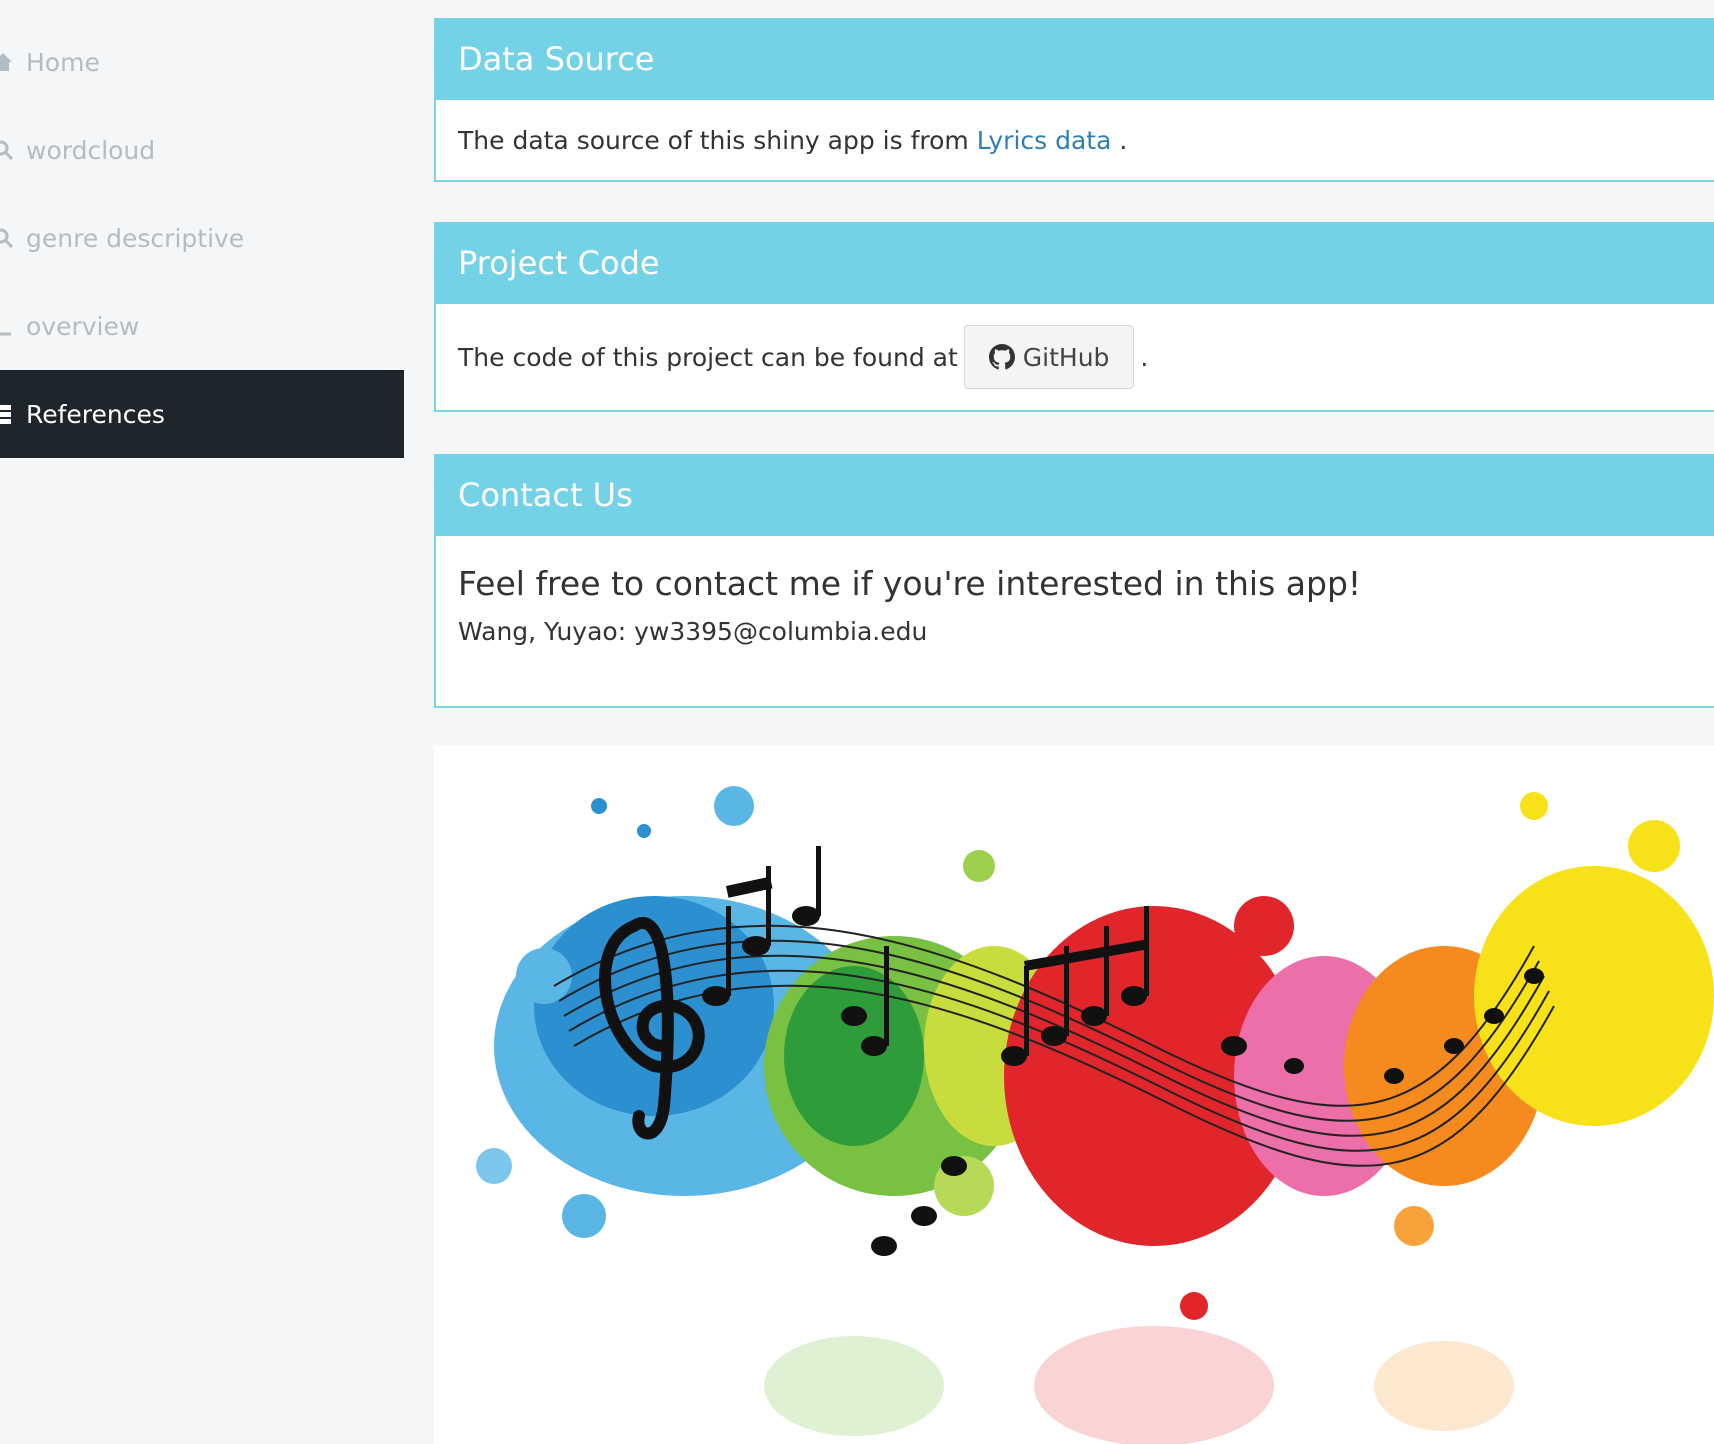 This screenshot has height=1444, width=1714. What do you see at coordinates (1075, 59) in the screenshot?
I see `data-source-title: Data Source` at bounding box center [1075, 59].